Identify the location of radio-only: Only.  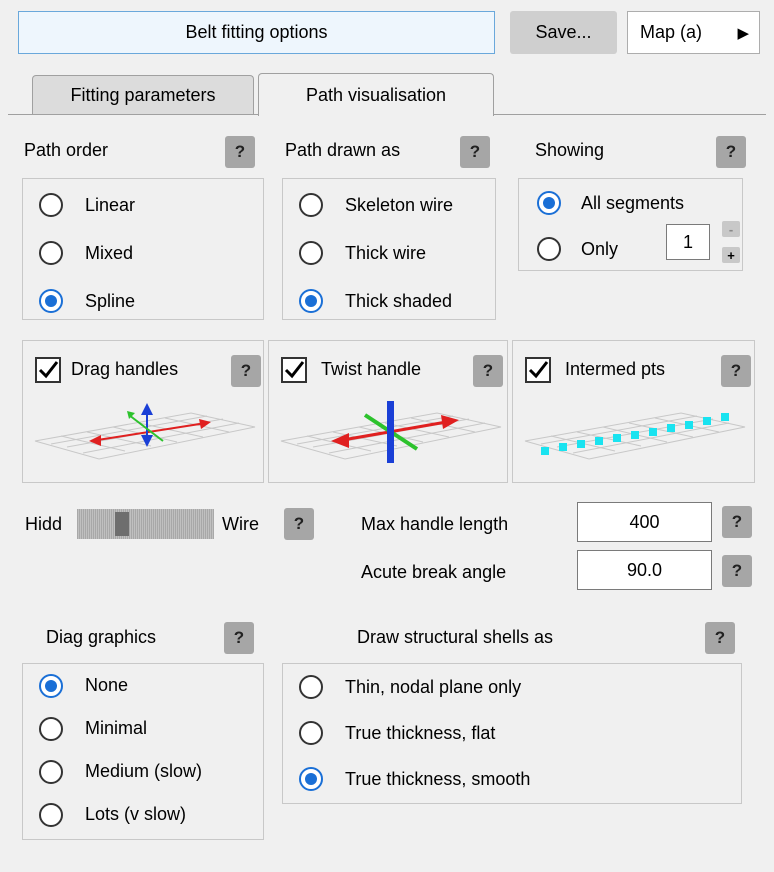
(577, 249).